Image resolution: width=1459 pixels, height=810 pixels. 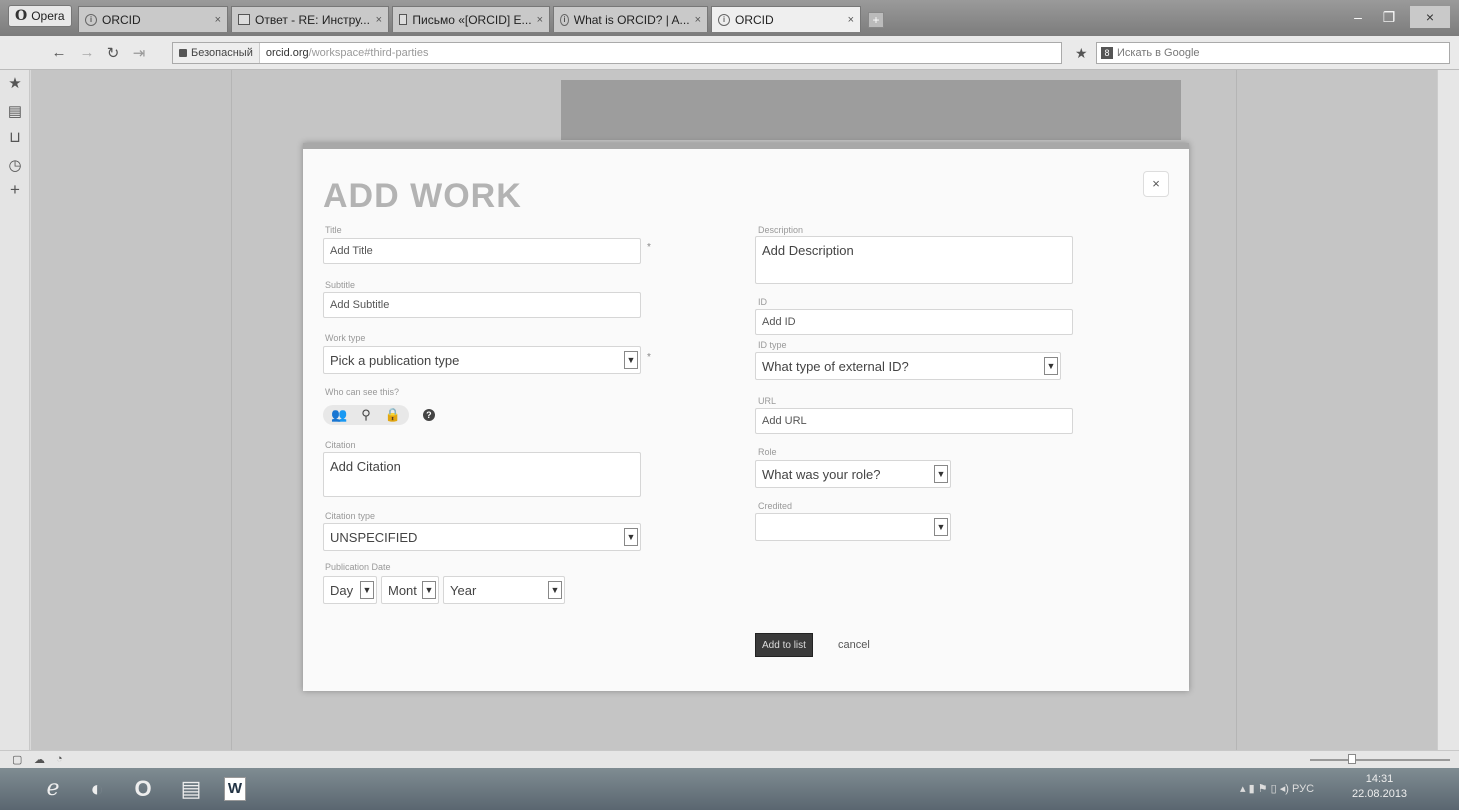 What do you see at coordinates (1107, 53) in the screenshot?
I see `search-engine-icon: 8` at bounding box center [1107, 53].